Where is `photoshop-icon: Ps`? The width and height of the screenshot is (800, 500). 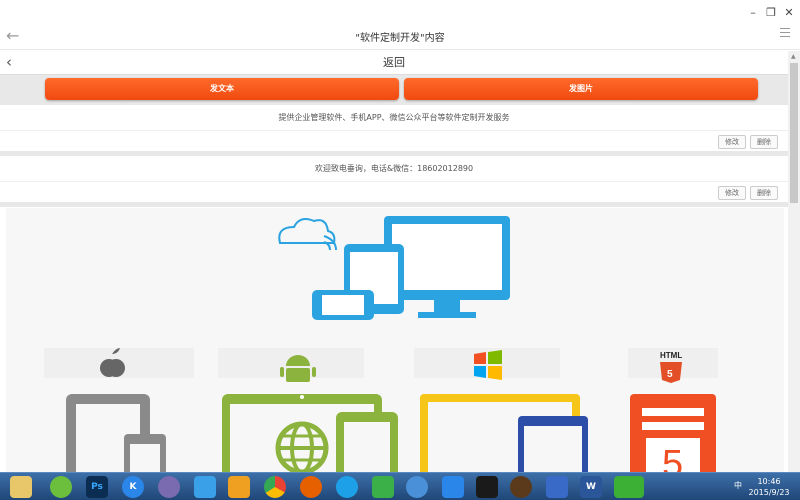
photoshop-icon: Ps is located at coordinates (97, 487).